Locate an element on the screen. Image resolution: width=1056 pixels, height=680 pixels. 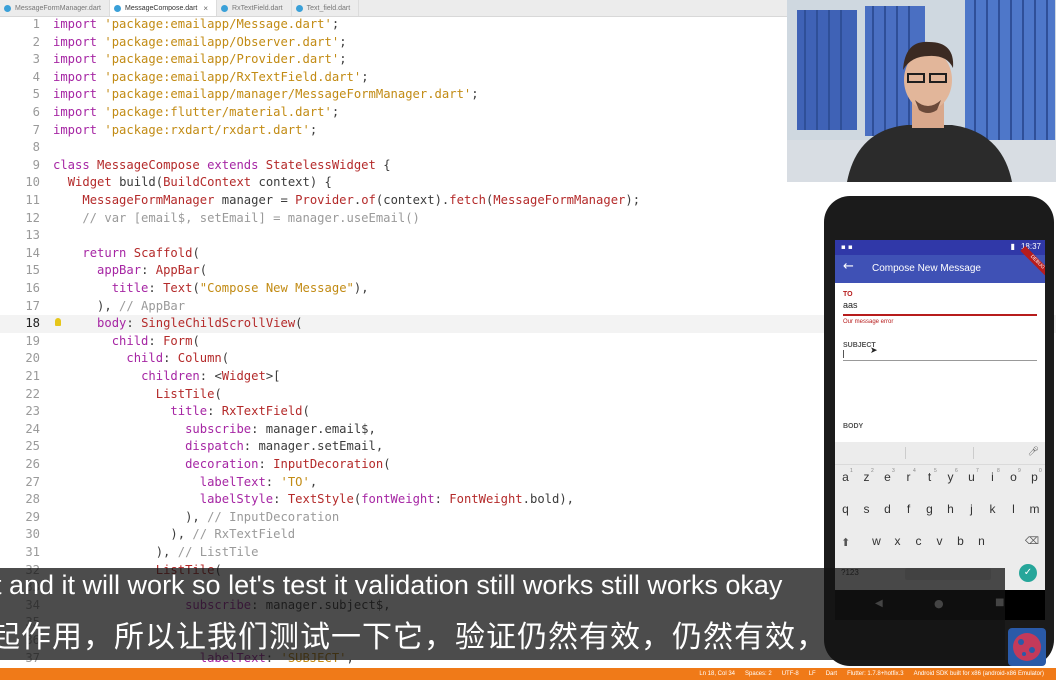
code-text: import 'package:emailapp/Message.dart'; is located at coordinates (196, 25).